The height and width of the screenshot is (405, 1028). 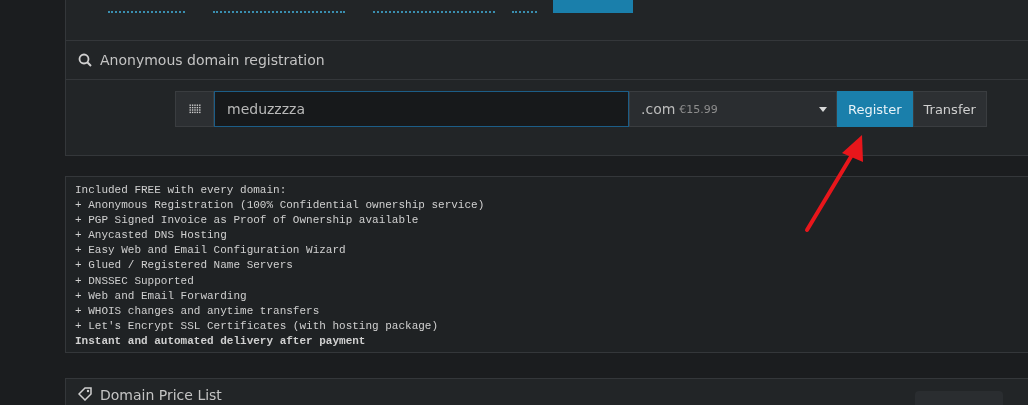 I want to click on feature-item: + Web and Email Forwarding, so click(x=161, y=296).